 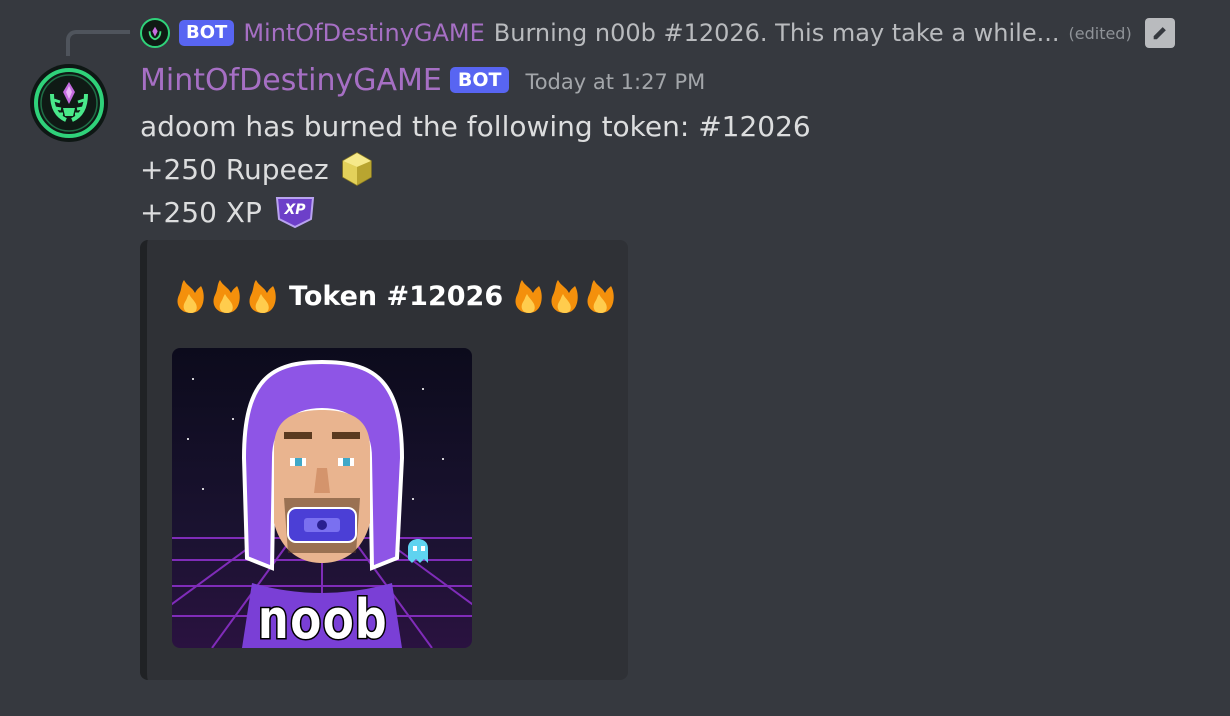 What do you see at coordinates (234, 169) in the screenshot?
I see `rupeez-text: +250 Rupeez` at bounding box center [234, 169].